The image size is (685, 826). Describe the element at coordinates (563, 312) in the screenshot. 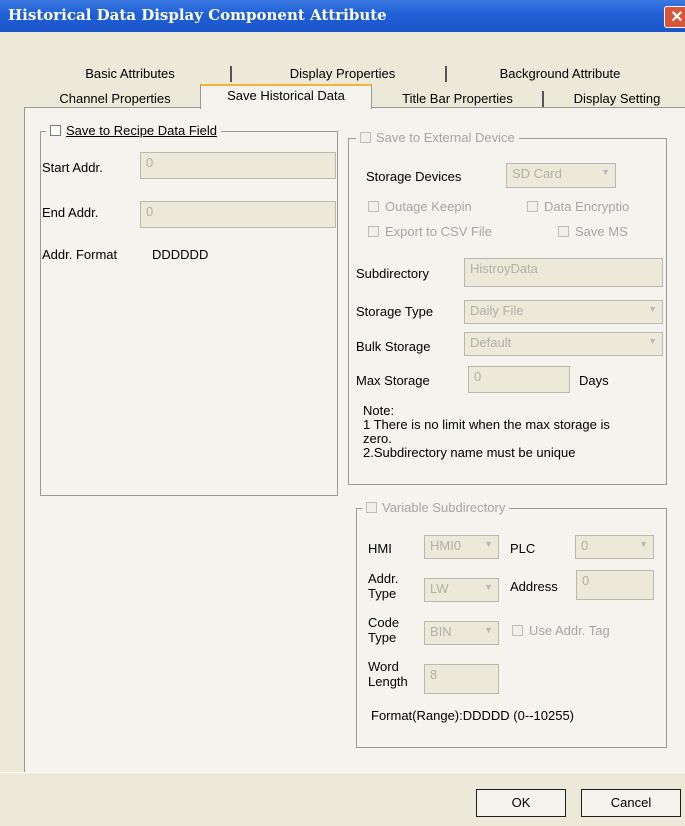

I see `storage-type-select: Daily File ▼` at that location.